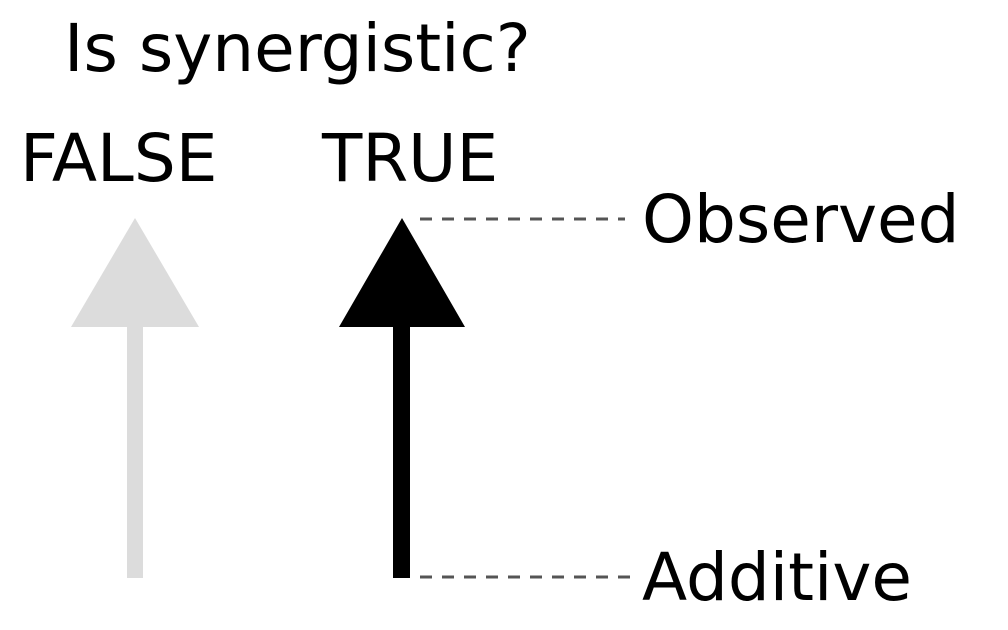 This screenshot has width=1008, height=630. I want to click on true-arrow-shaft, so click(401, 451).